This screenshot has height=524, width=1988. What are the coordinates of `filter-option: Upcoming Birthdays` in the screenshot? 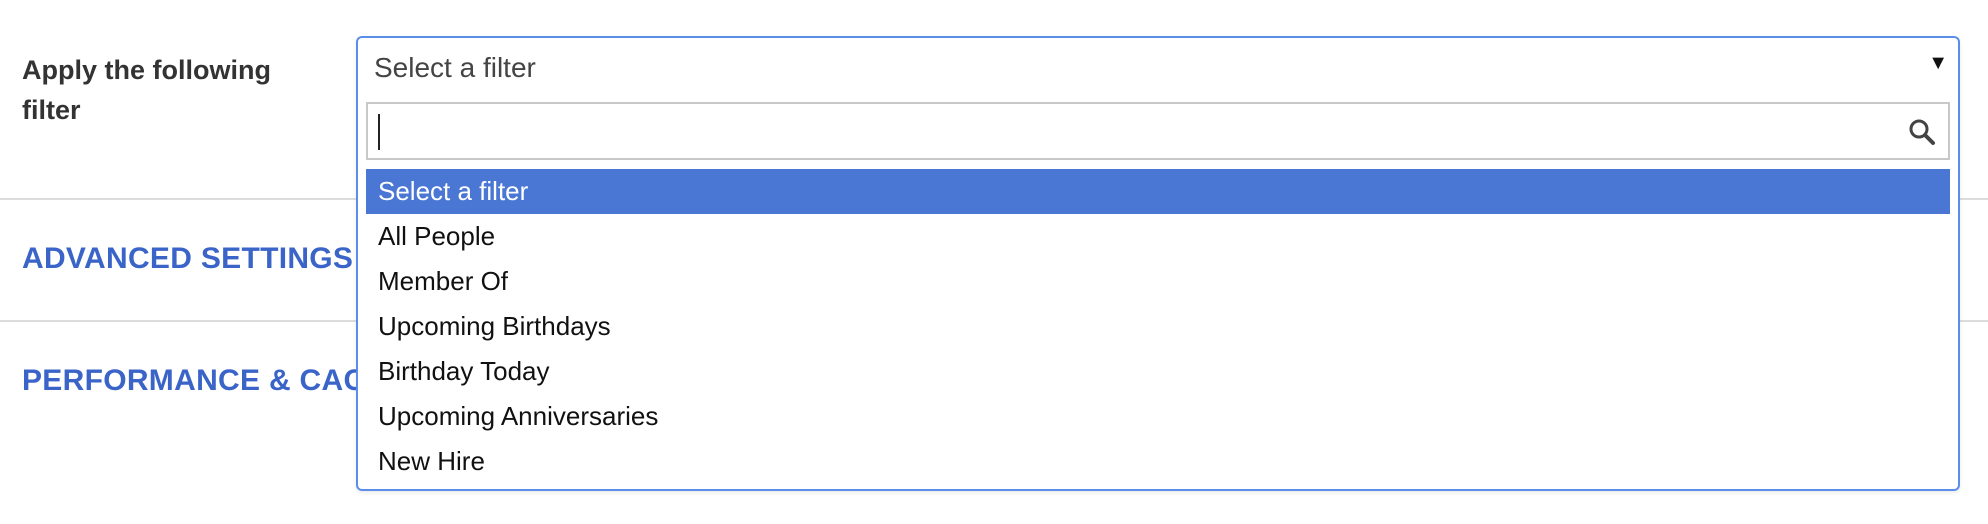 It's located at (1158, 326).